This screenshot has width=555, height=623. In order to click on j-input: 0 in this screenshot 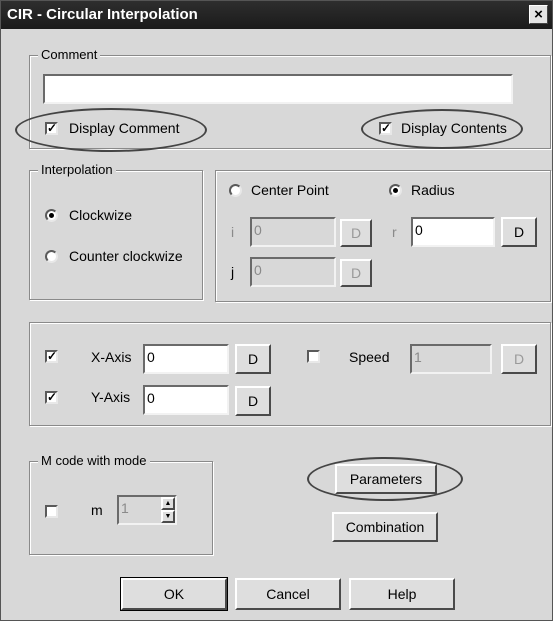, I will do `click(293, 272)`.